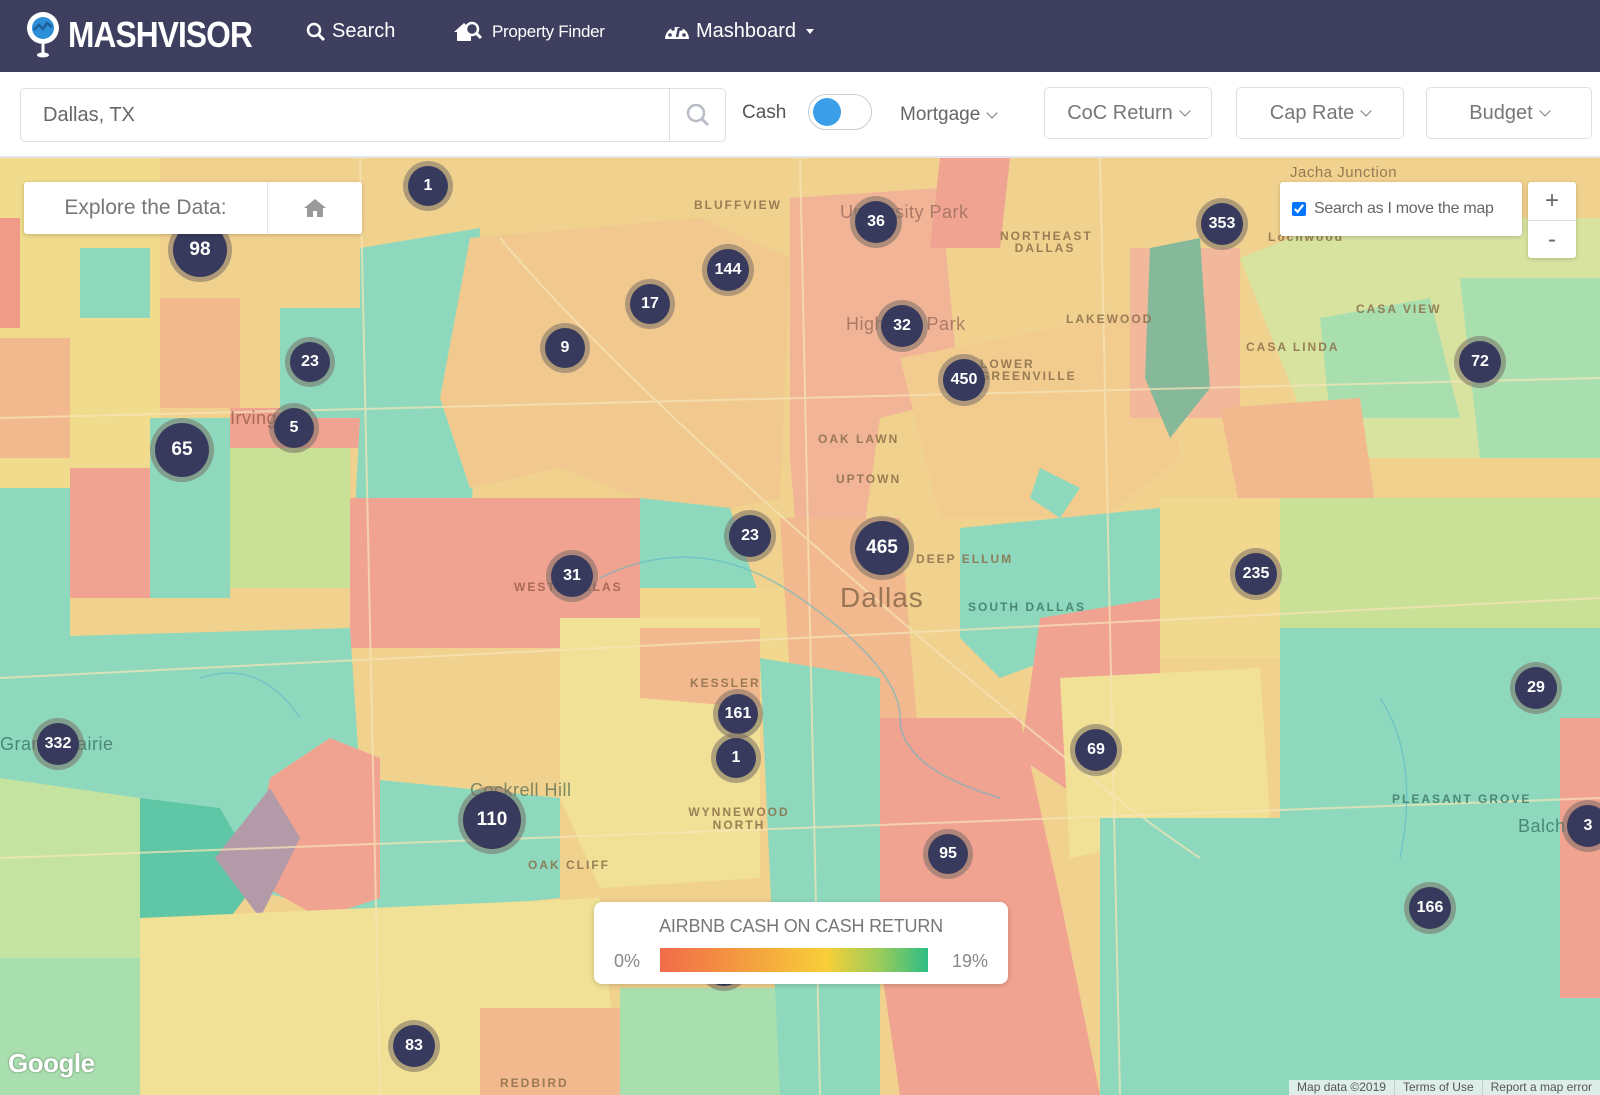 The image size is (1600, 1095). What do you see at coordinates (940, 114) in the screenshot?
I see `mortgage-label: Mortgage` at bounding box center [940, 114].